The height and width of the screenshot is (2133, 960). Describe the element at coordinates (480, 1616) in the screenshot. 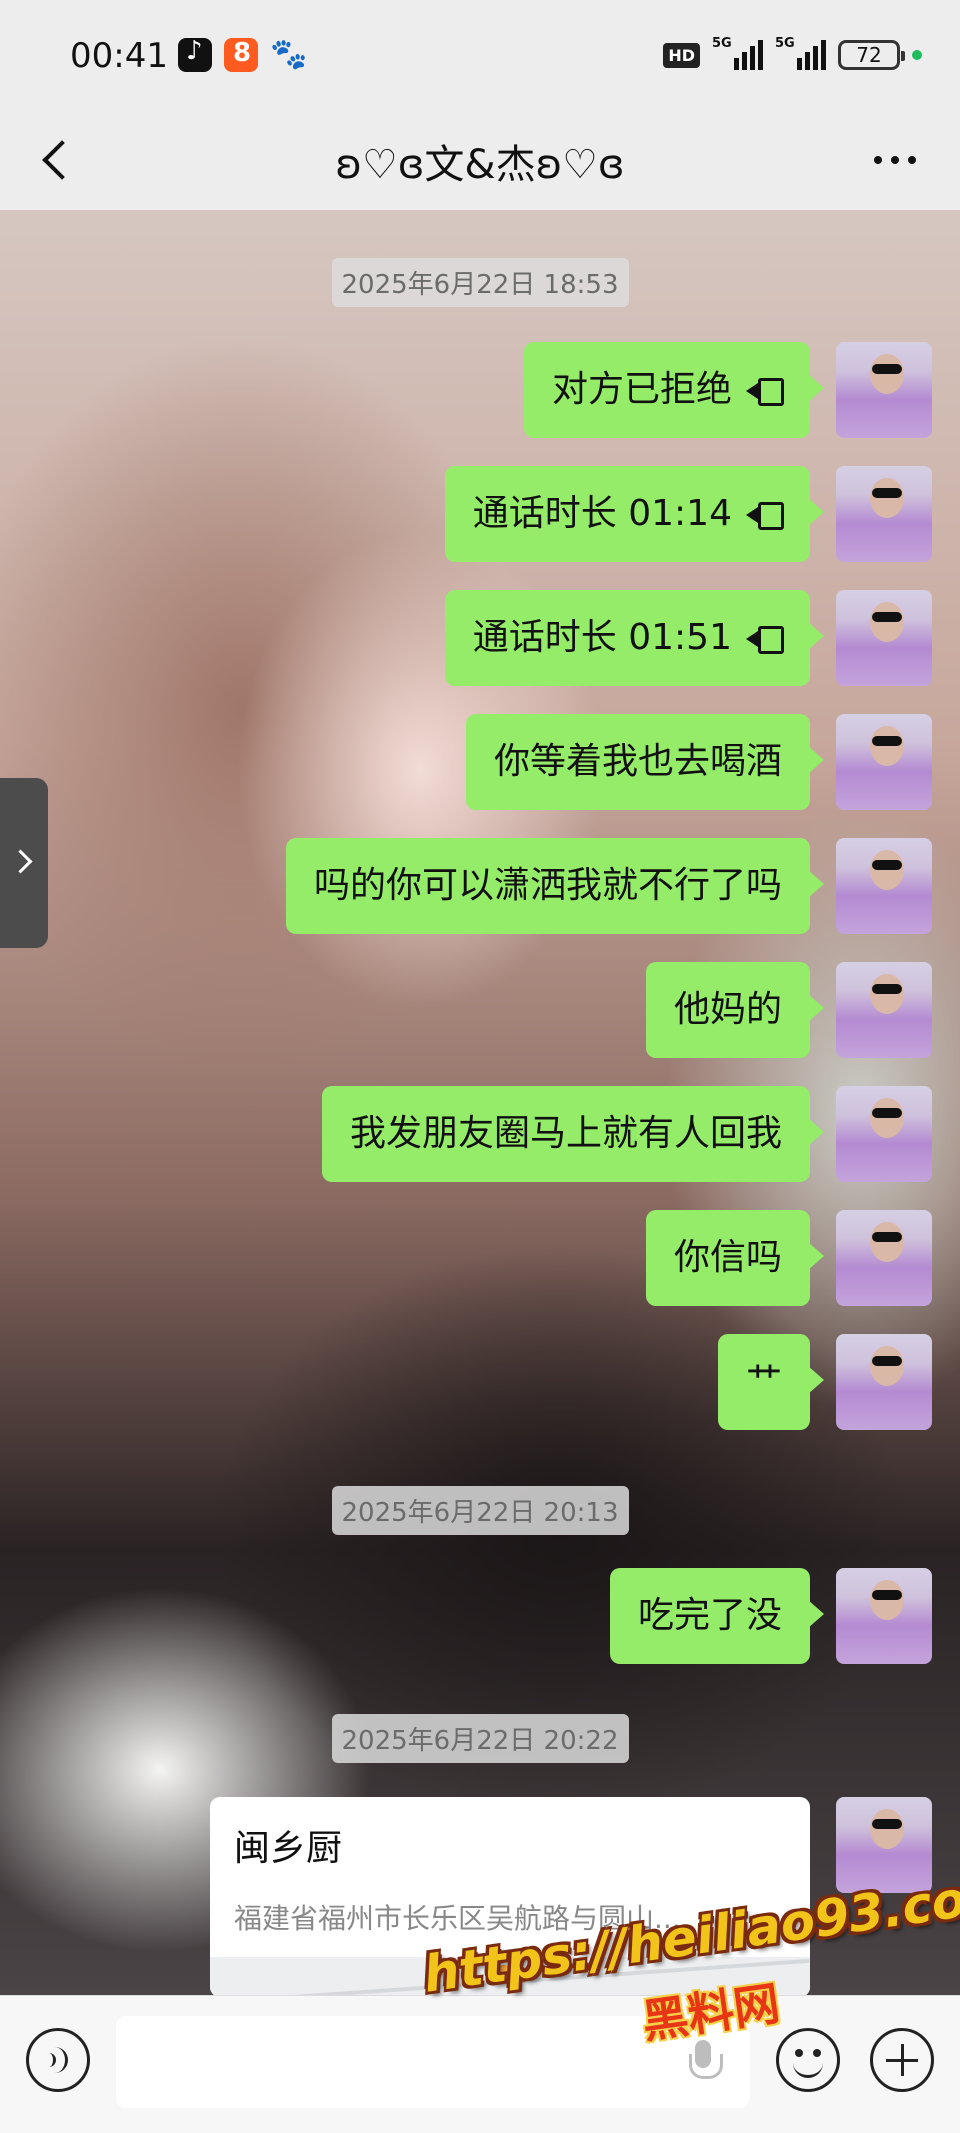

I see `message-row: 吃完了没` at that location.